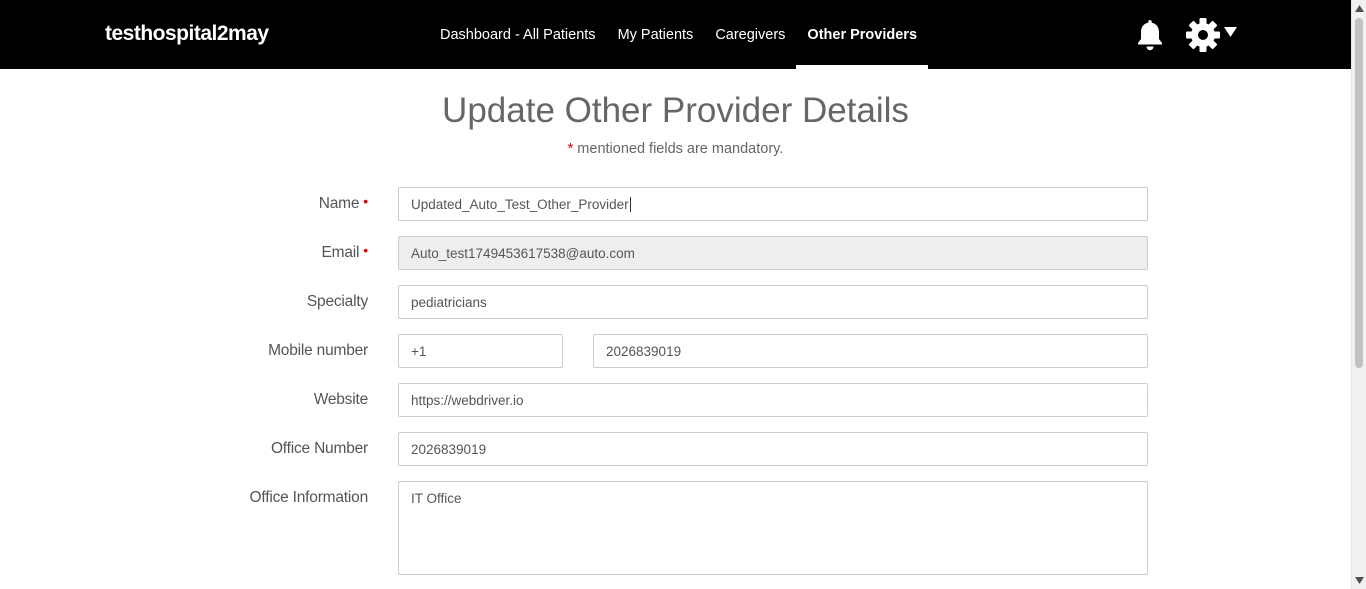 This screenshot has height=589, width=1366. I want to click on office-number-label: Office Number, so click(319, 449).